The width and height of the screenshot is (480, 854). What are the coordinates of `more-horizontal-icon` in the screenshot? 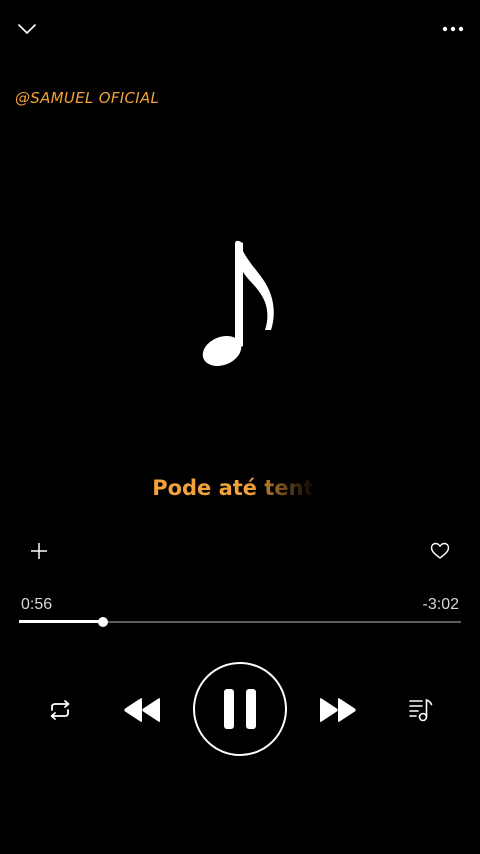 It's located at (453, 29).